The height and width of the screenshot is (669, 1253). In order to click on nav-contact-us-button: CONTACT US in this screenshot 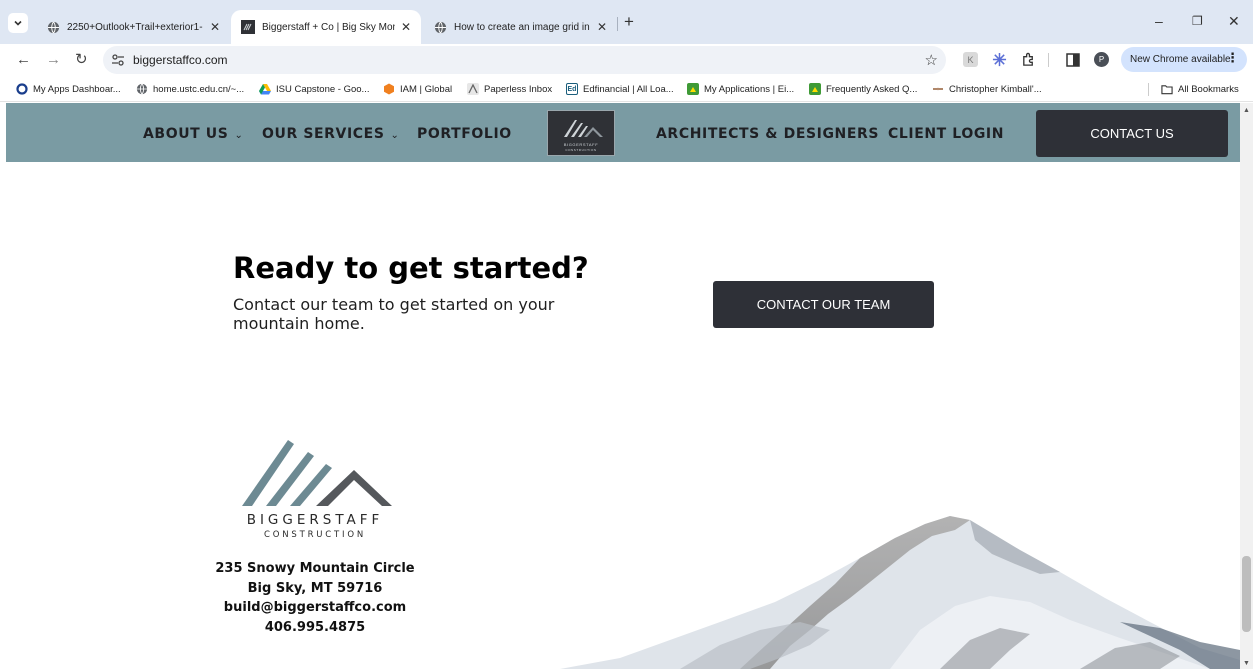, I will do `click(1132, 133)`.